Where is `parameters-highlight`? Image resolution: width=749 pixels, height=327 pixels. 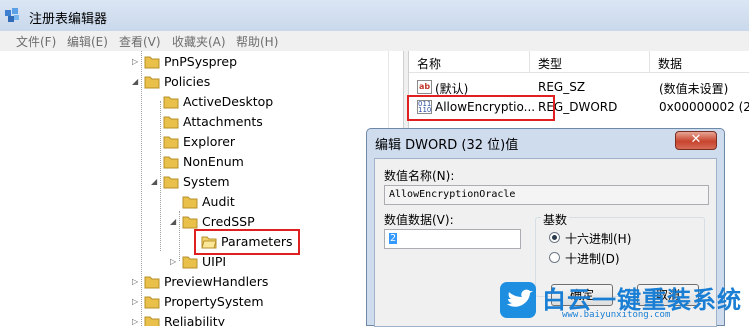
parameters-highlight is located at coordinates (247, 242).